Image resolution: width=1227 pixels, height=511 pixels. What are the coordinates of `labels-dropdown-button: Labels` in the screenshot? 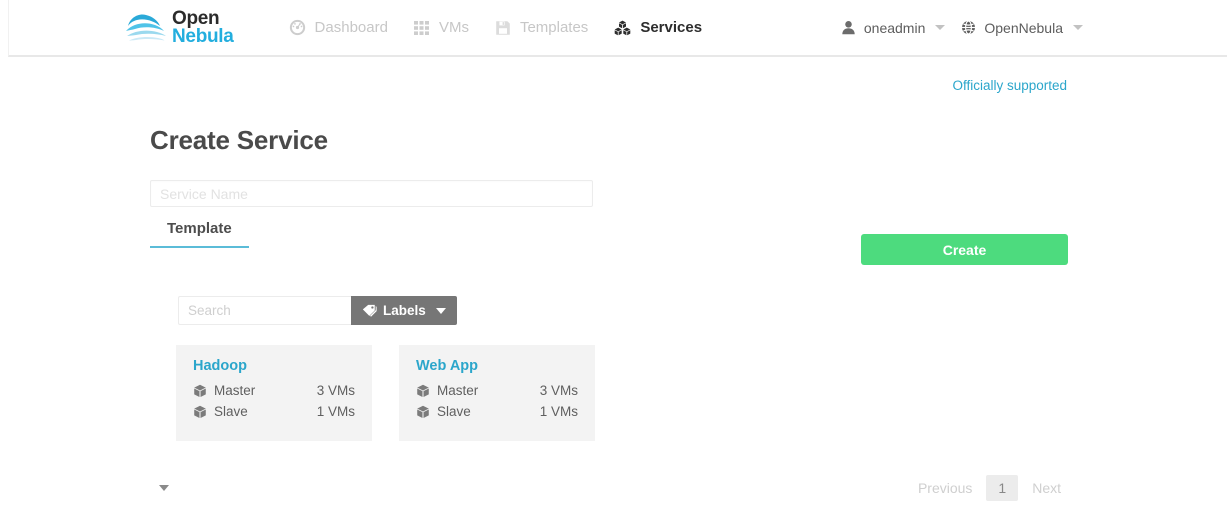 It's located at (404, 310).